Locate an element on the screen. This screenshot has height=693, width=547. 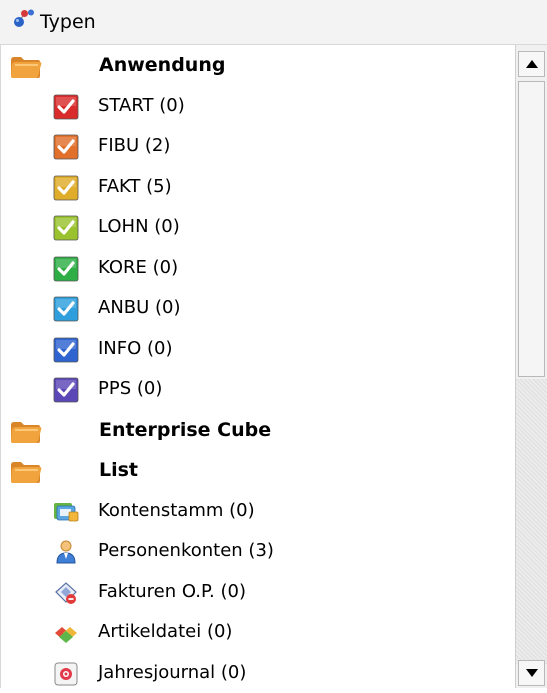
tree-group-label: Anwendung is located at coordinates (162, 65).